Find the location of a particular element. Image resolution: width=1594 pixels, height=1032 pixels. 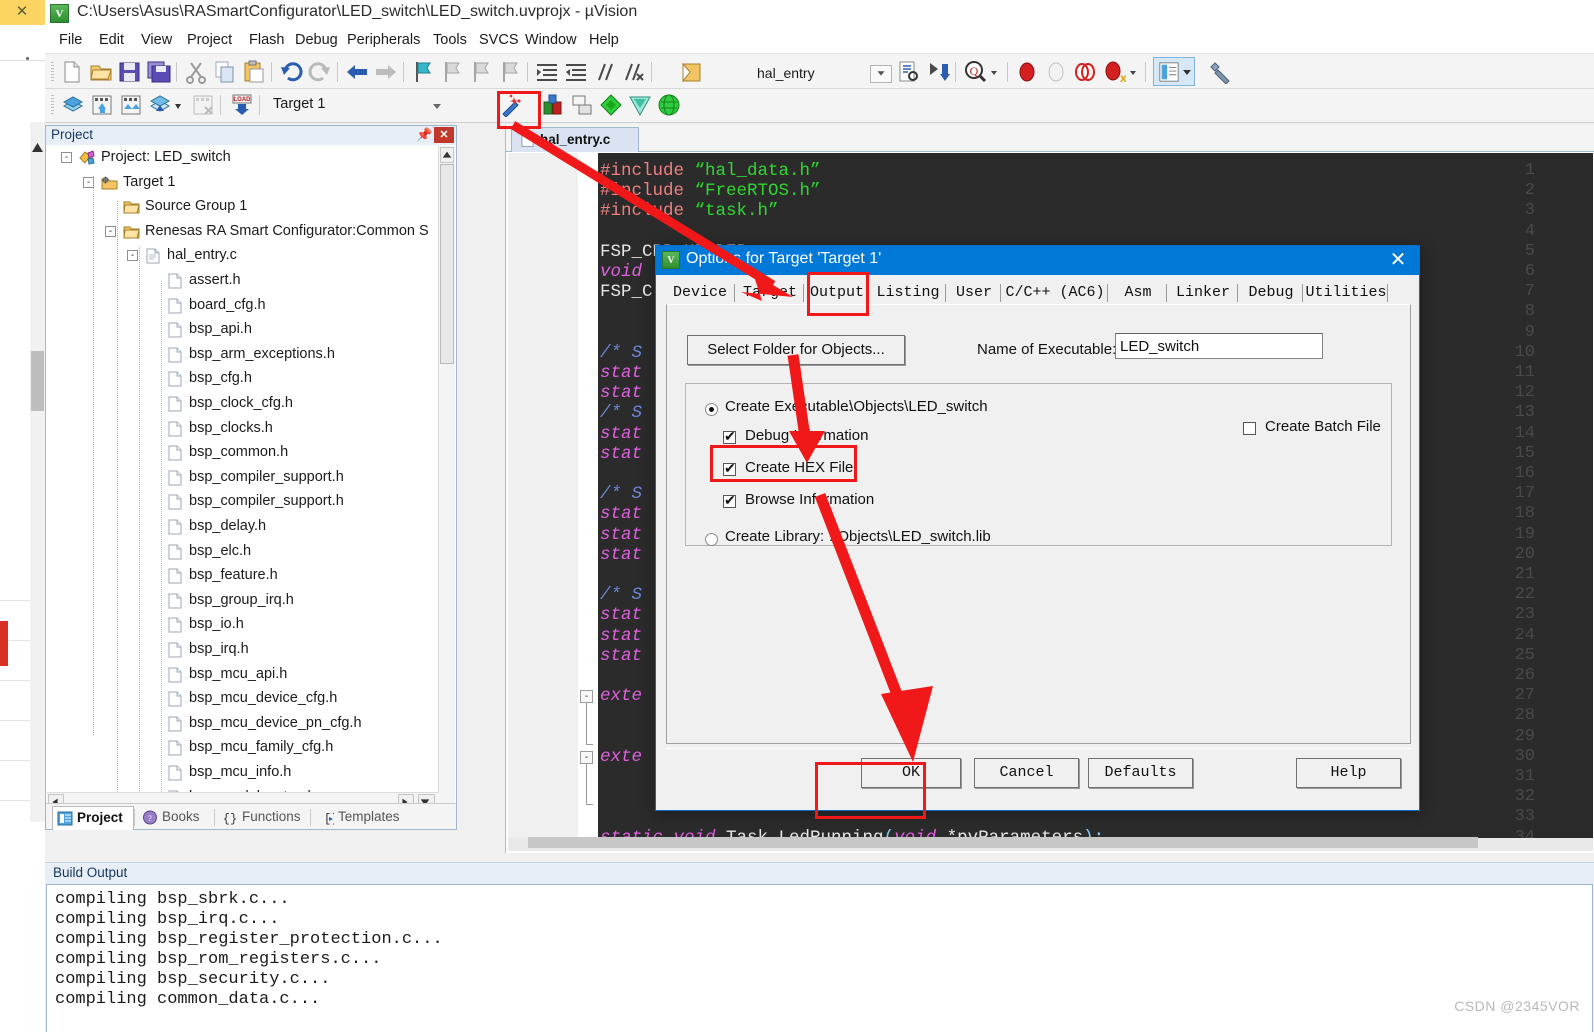

bookmark-next-icon is located at coordinates (481, 72).